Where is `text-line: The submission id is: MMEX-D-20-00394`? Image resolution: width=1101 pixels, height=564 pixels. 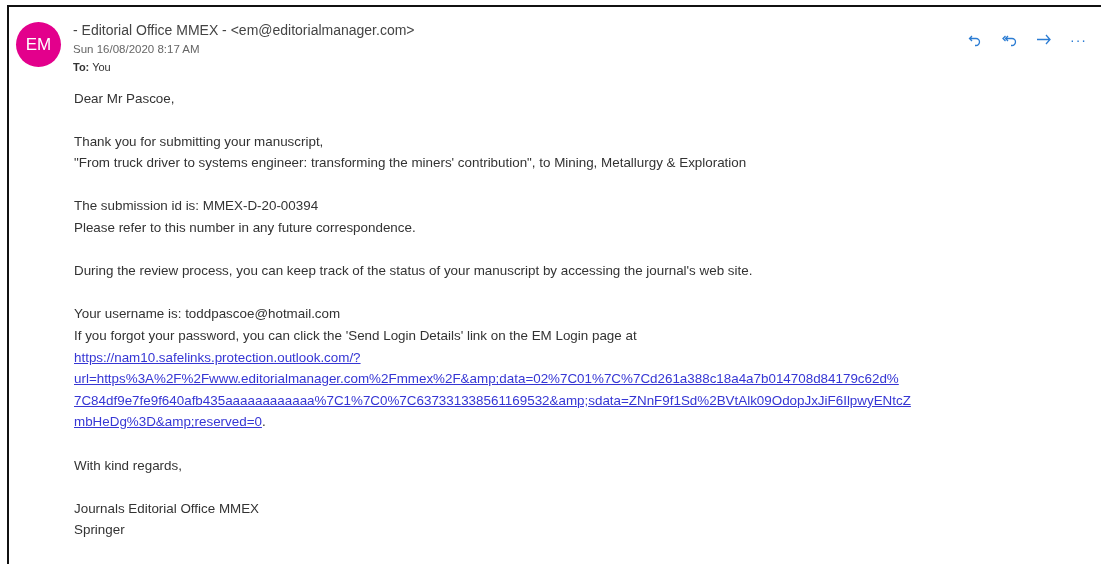
text-line: The submission id is: MMEX-D-20-00394 is located at coordinates (196, 206).